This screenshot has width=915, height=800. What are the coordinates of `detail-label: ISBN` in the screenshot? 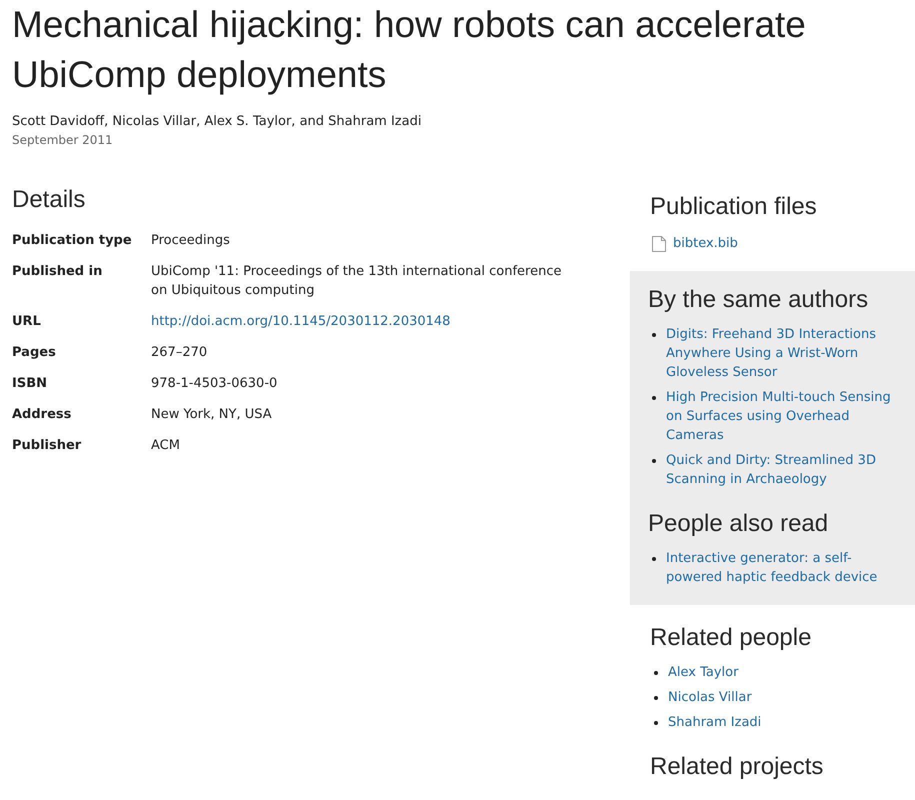 It's located at (29, 384).